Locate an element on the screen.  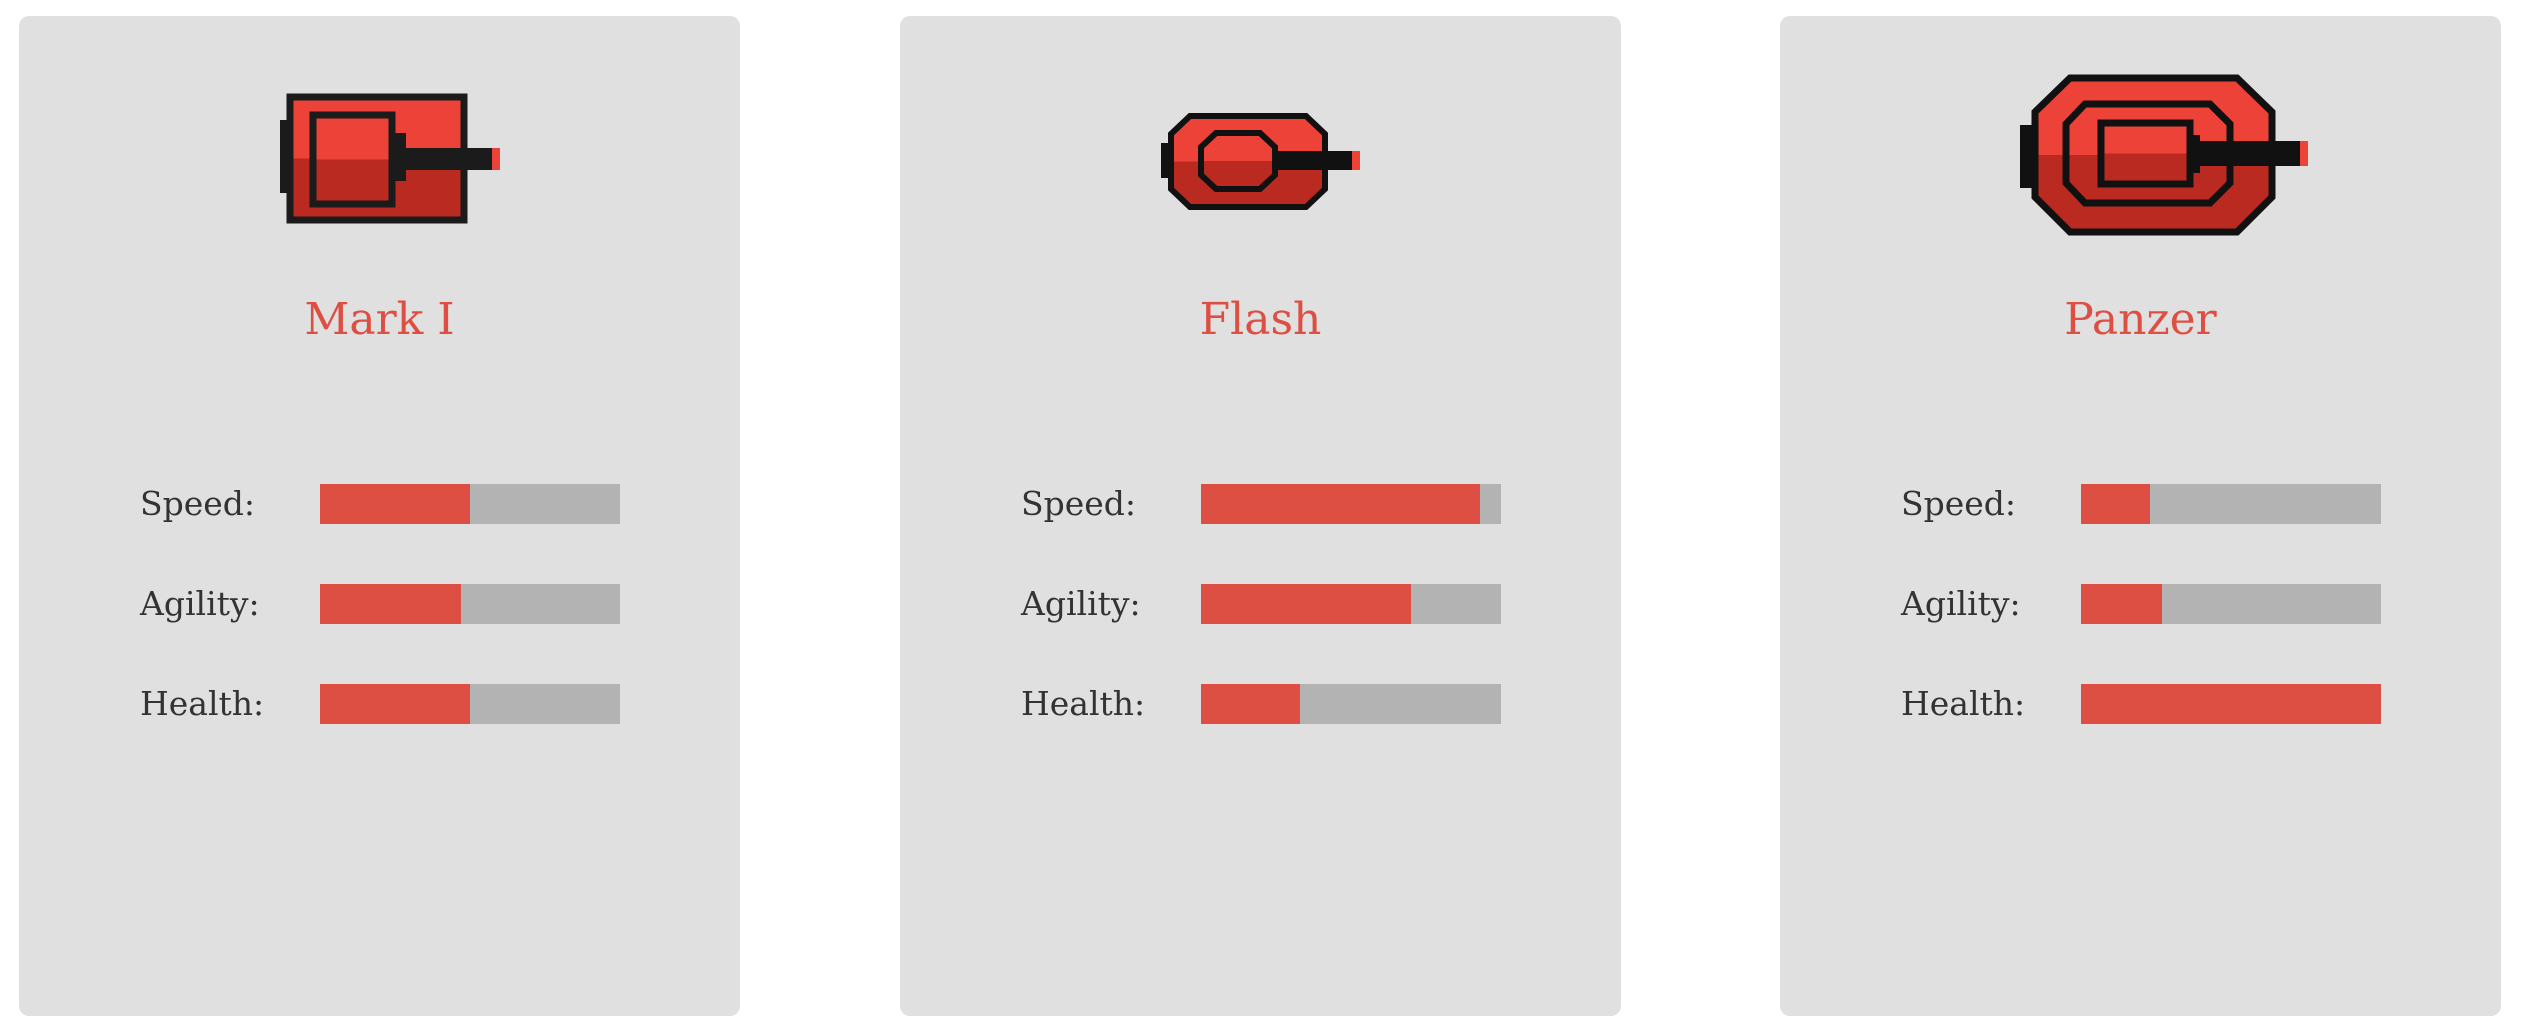
tank-mark-i-icon is located at coordinates (390, 158).